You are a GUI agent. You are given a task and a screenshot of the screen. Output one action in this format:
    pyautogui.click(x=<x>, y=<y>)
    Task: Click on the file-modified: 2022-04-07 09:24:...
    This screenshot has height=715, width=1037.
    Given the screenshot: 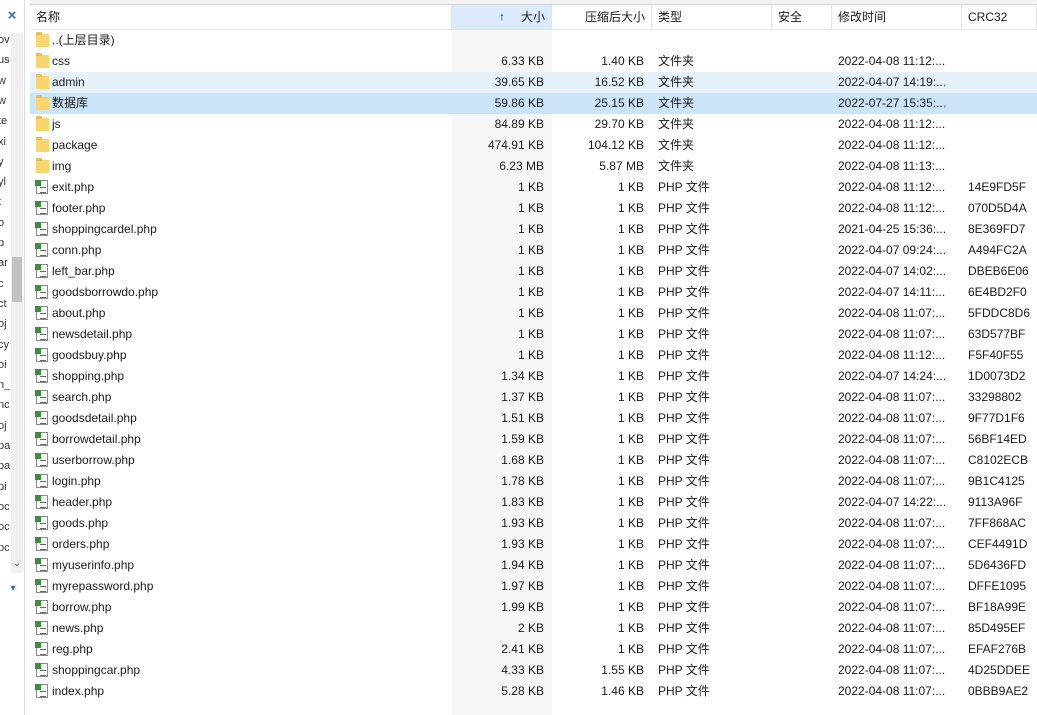 What is the action you would take?
    pyautogui.click(x=892, y=250)
    